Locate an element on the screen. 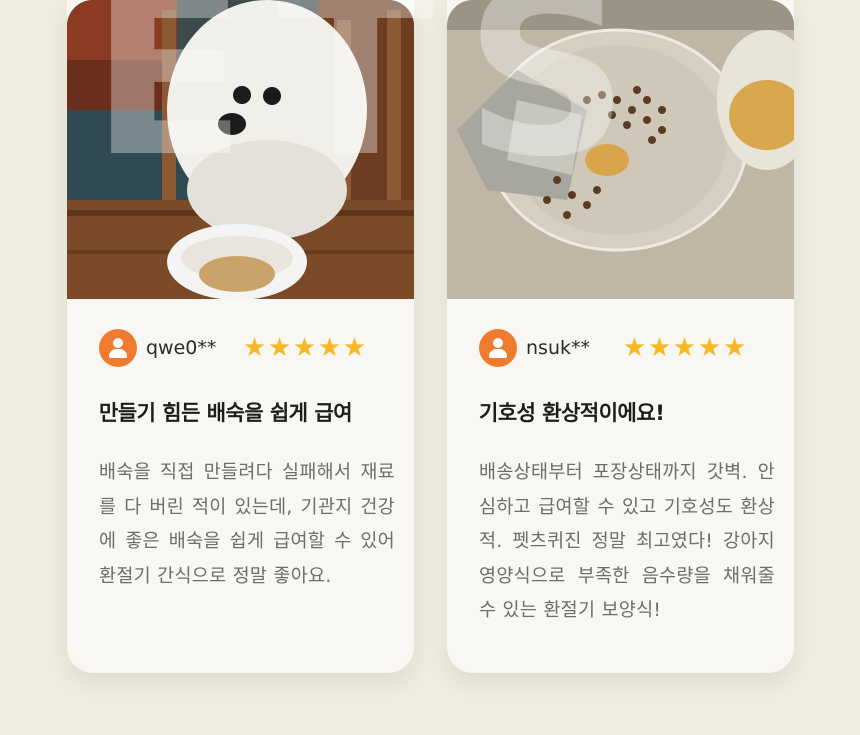  username: nsuk** is located at coordinates (558, 348).